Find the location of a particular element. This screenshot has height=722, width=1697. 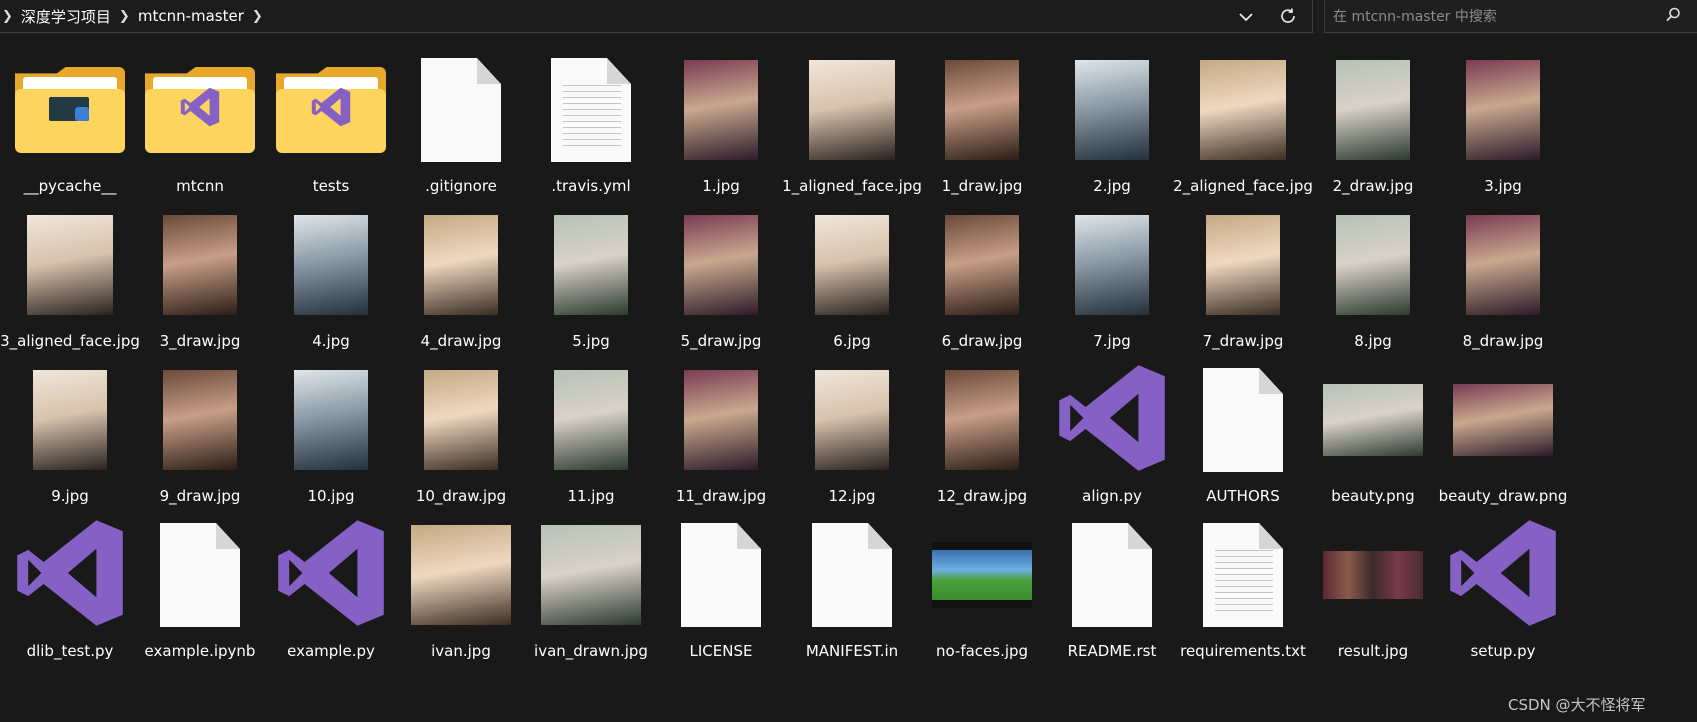

file-item: tests is located at coordinates (331, 134).